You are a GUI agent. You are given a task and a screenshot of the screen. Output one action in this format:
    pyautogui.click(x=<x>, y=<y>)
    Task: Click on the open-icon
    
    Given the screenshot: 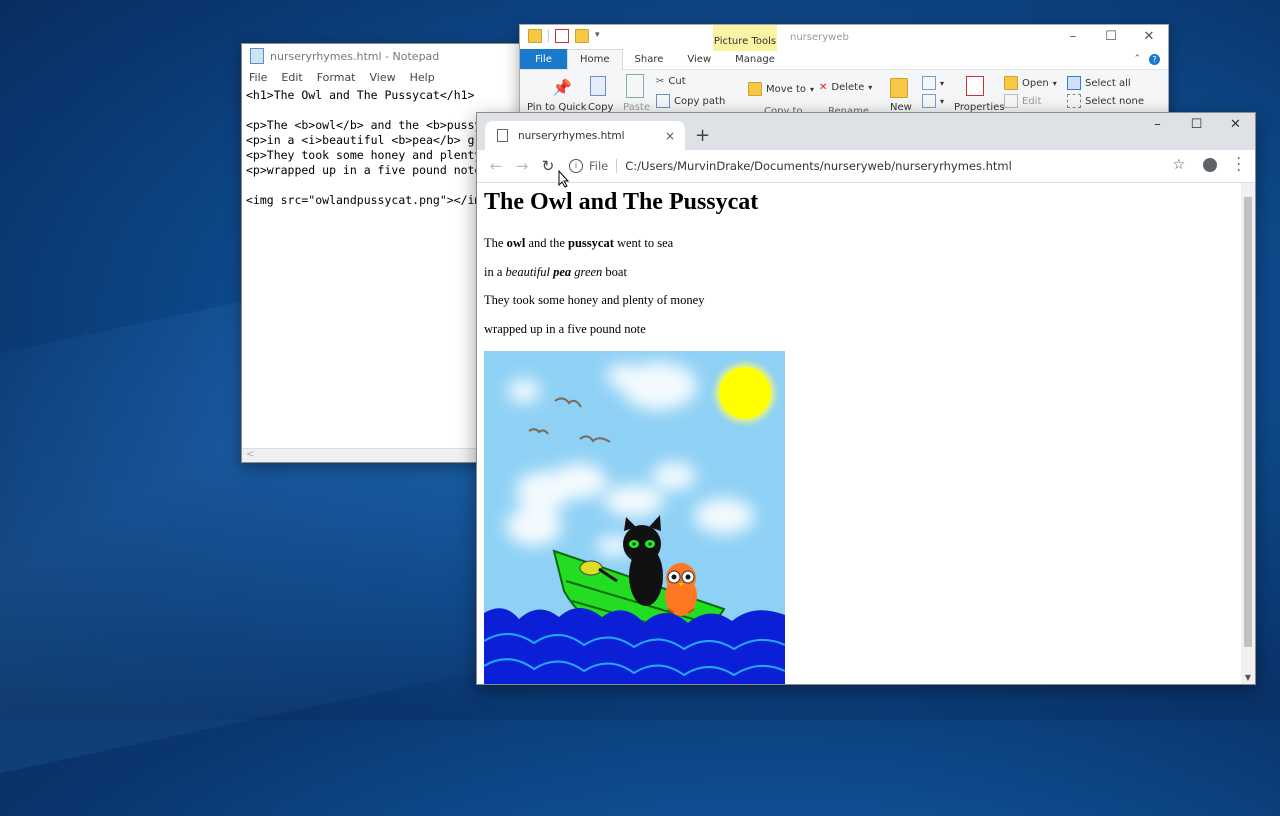 What is the action you would take?
    pyautogui.click(x=1011, y=83)
    